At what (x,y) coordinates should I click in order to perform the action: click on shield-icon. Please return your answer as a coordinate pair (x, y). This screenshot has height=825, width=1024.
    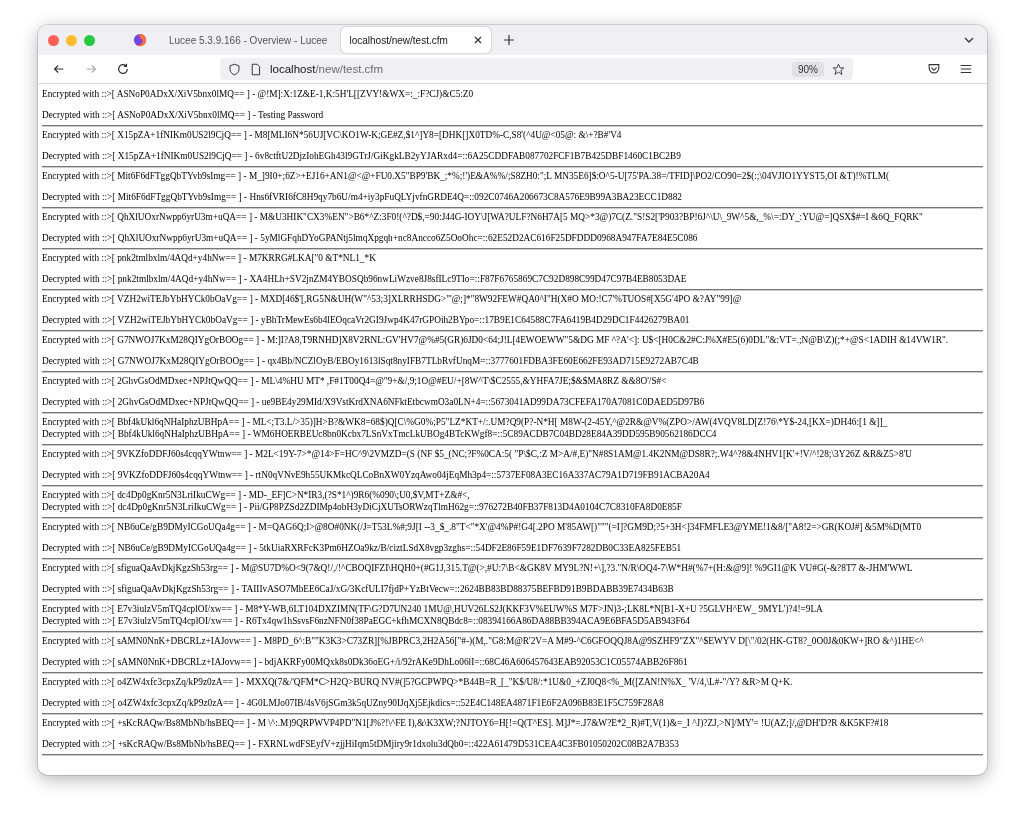
    Looking at the image, I should click on (234, 69).